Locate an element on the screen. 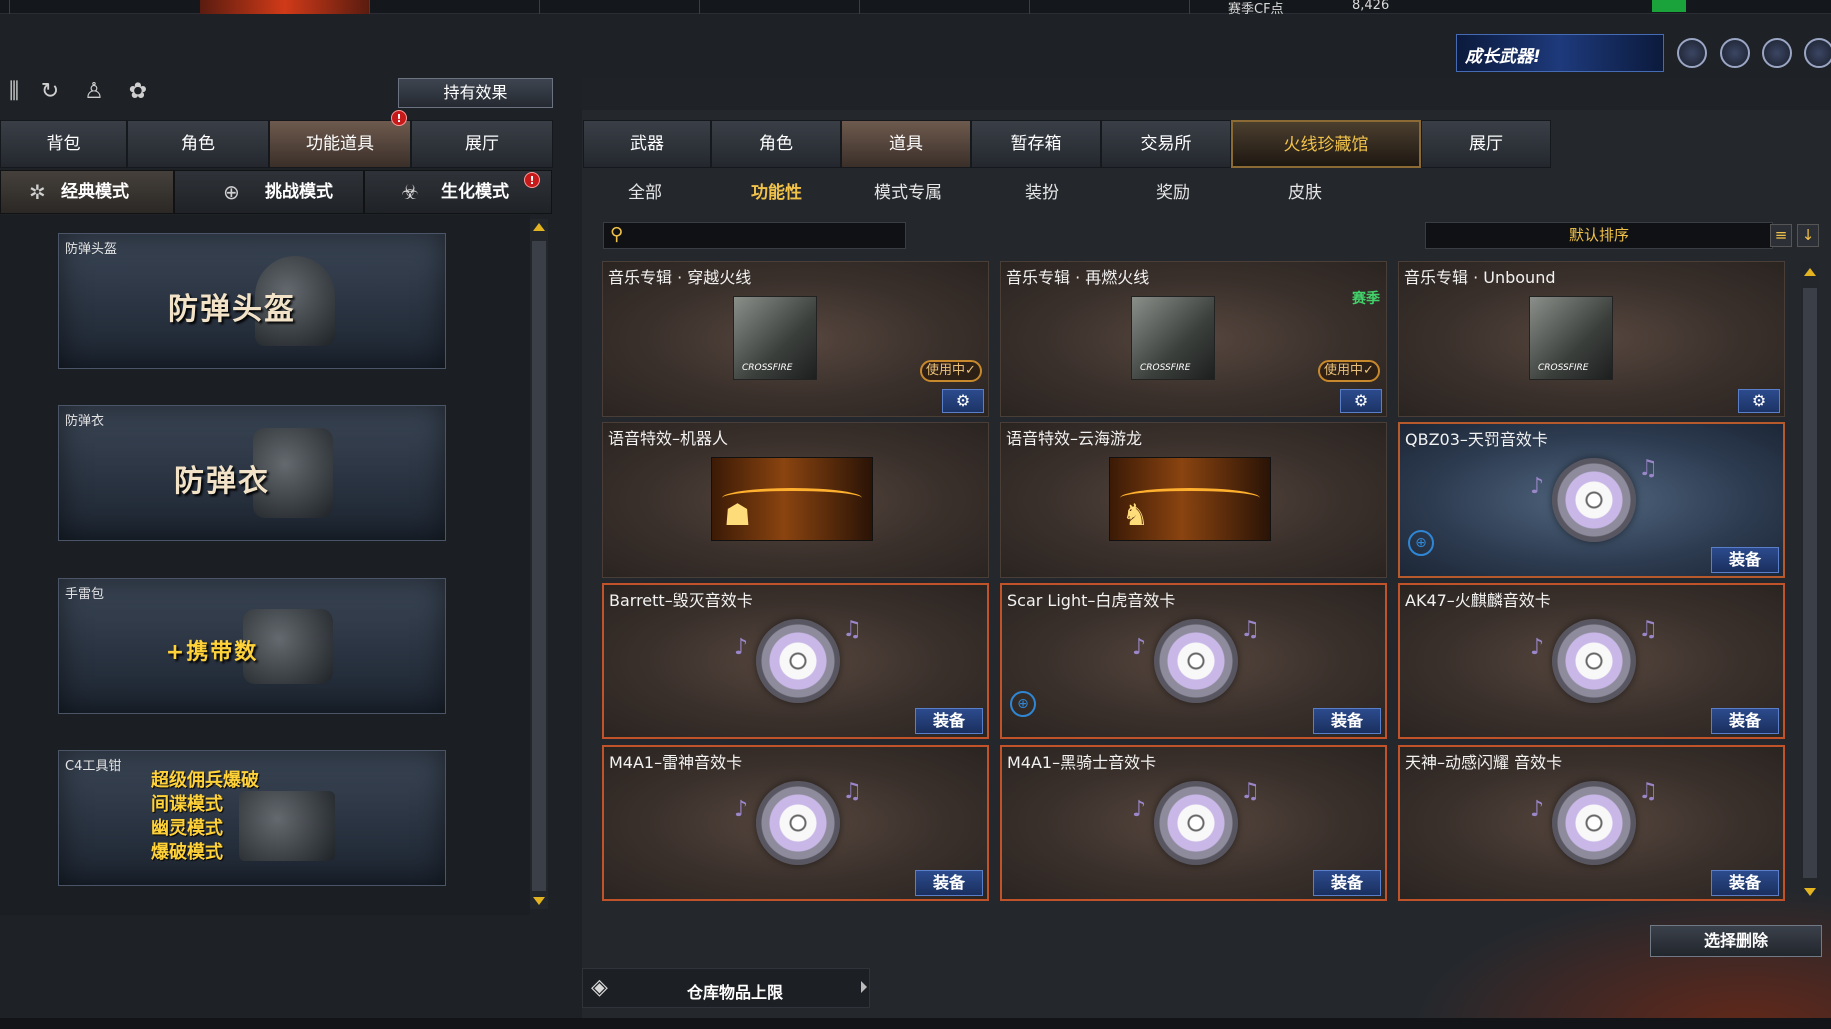  subtab-functional: 功能性 is located at coordinates (776, 190).